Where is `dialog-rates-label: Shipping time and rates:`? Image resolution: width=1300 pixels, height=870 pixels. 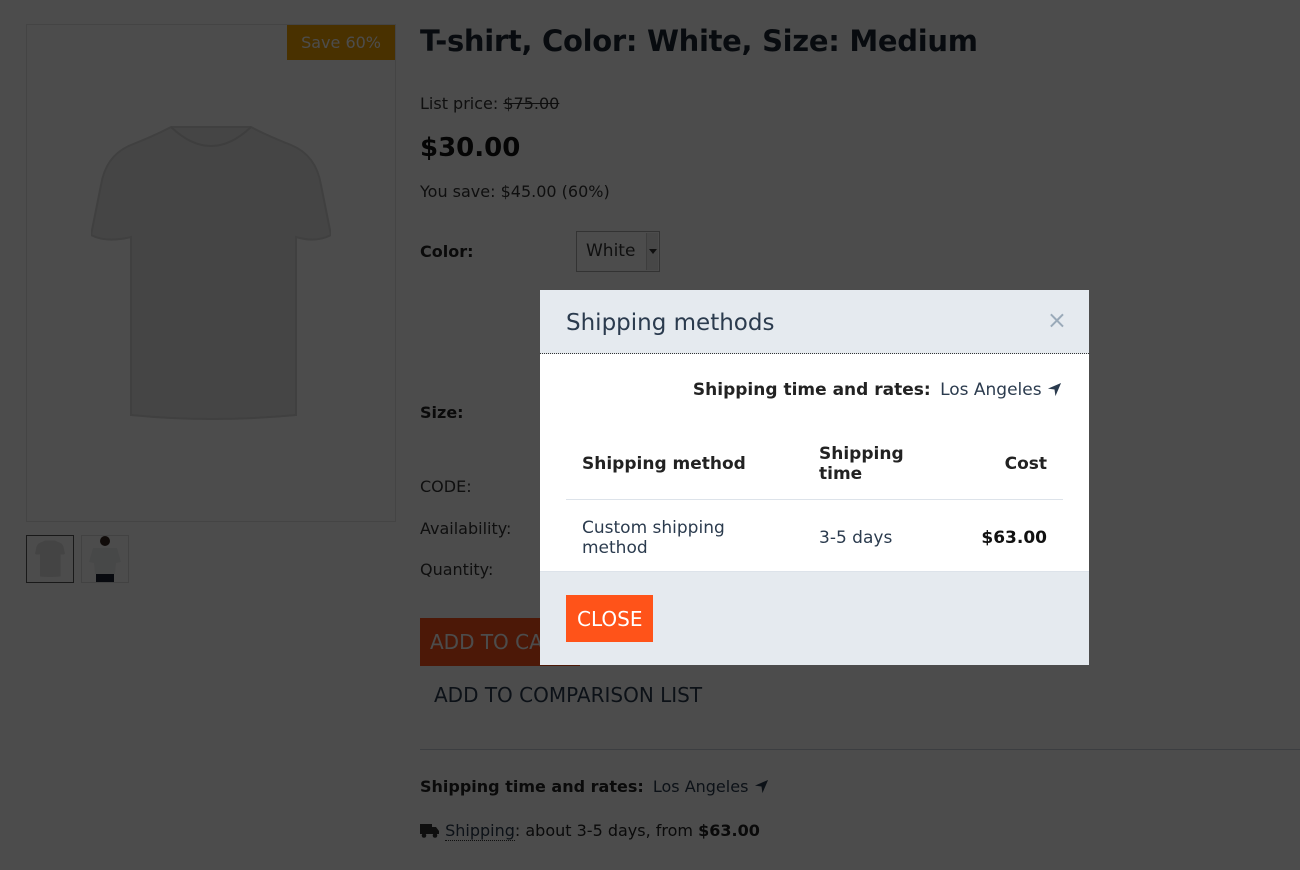
dialog-rates-label: Shipping time and rates: is located at coordinates (811, 390).